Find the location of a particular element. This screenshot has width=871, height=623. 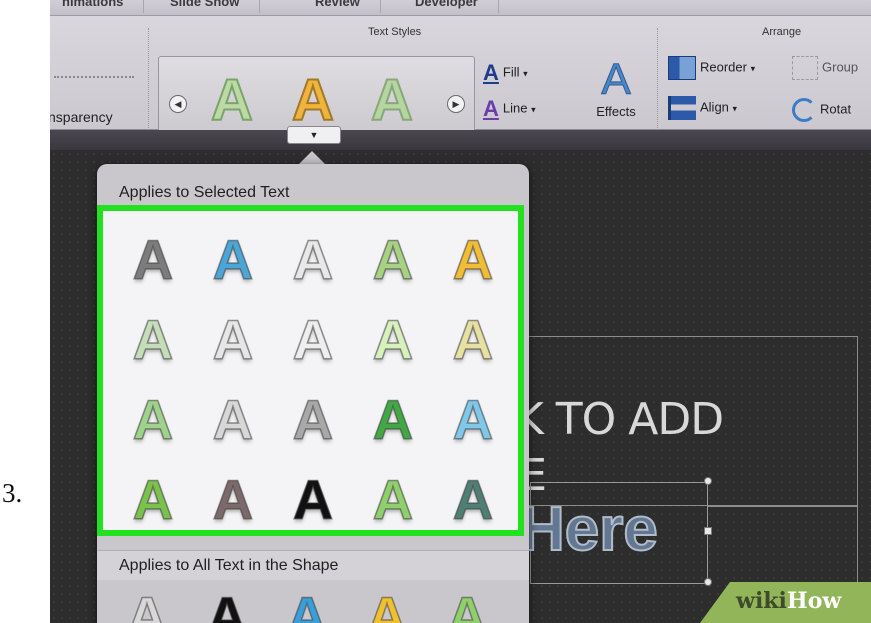

rotate-icon is located at coordinates (804, 110).